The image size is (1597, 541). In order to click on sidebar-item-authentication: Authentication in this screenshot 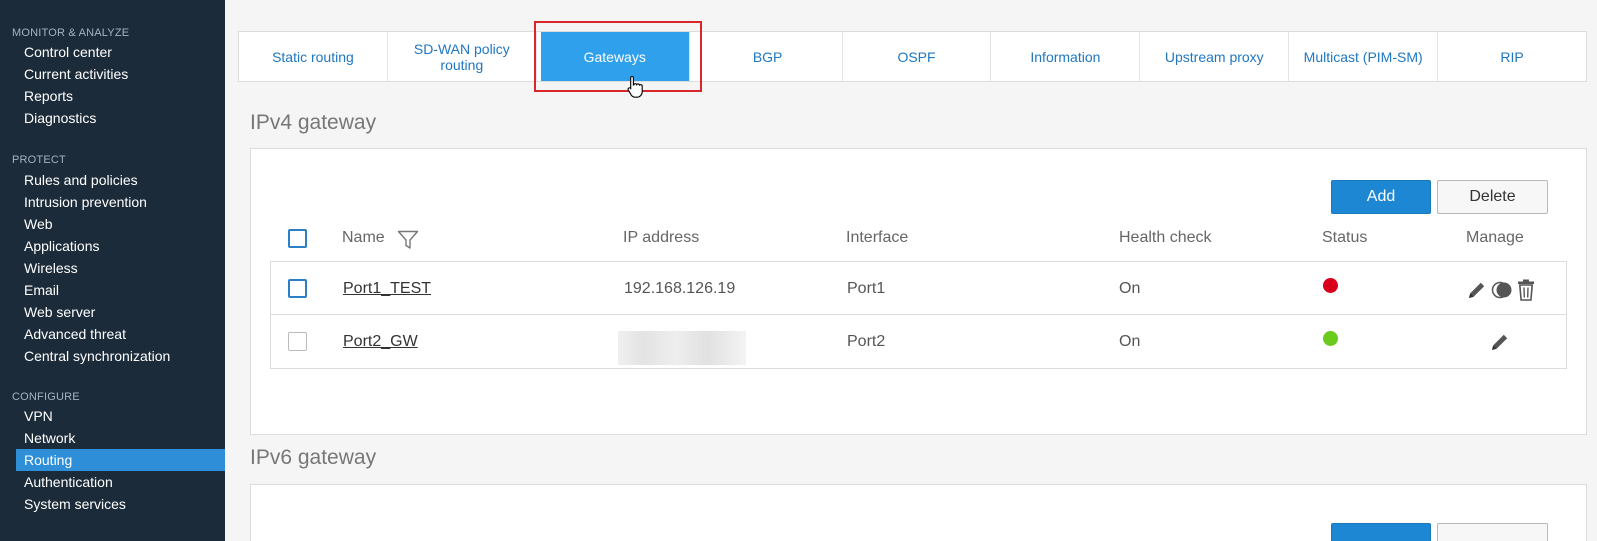, I will do `click(120, 482)`.